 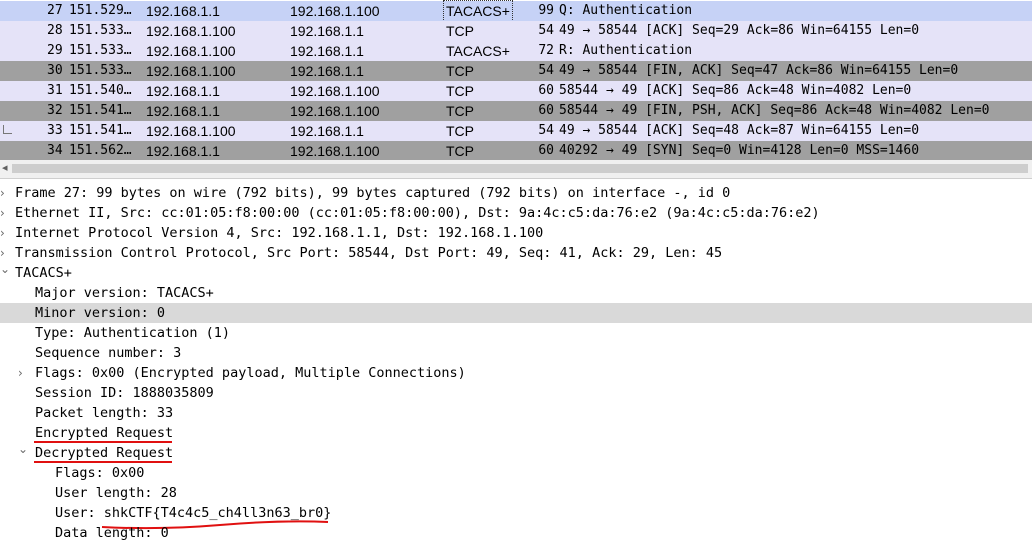 I want to click on detail-row: Encrypted Request, so click(x=516, y=433).